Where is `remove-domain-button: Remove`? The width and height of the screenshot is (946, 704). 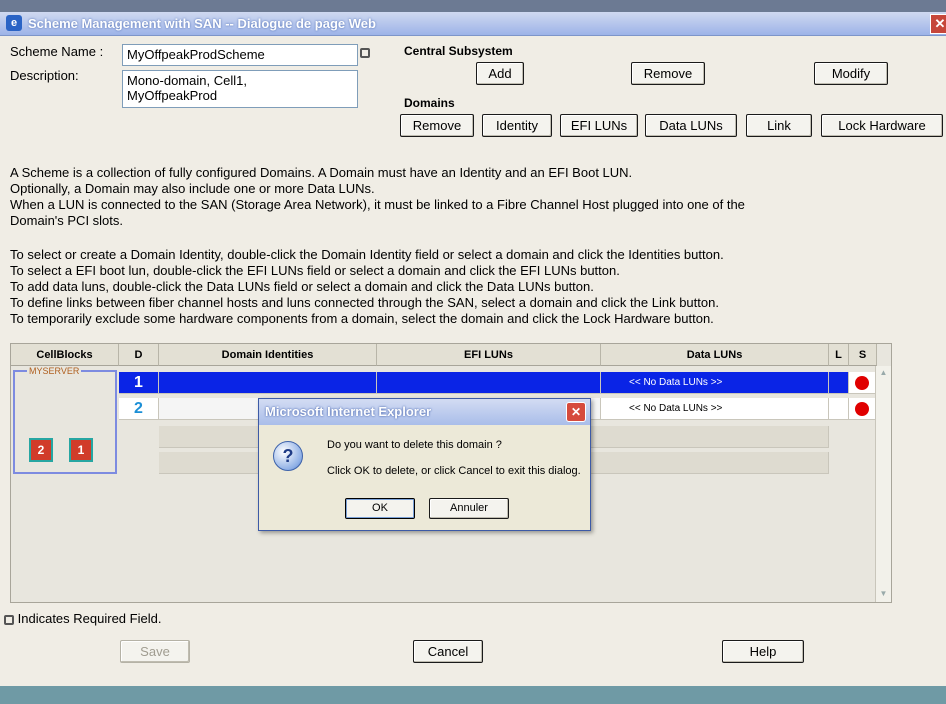
remove-domain-button: Remove is located at coordinates (437, 125).